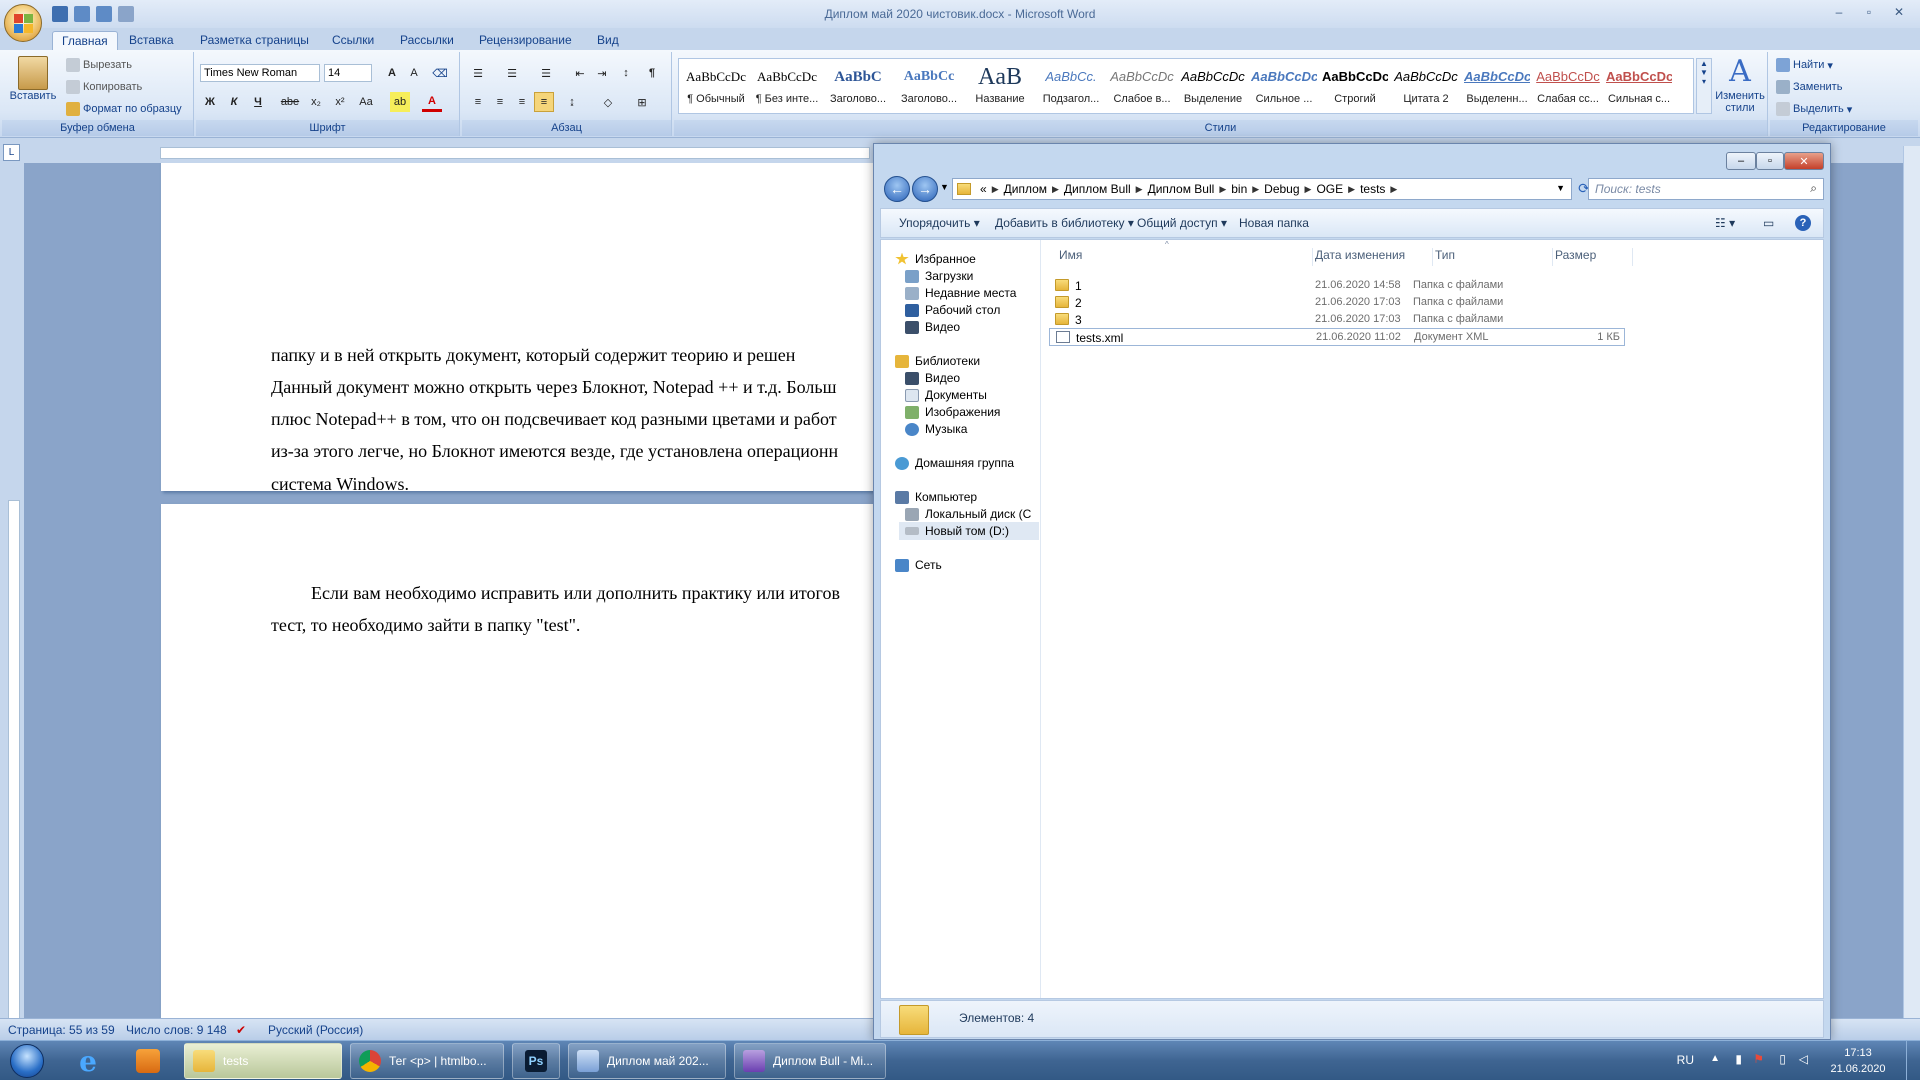 The width and height of the screenshot is (1920, 1080). Describe the element at coordinates (960, 293) in the screenshot. I see `nav-recent: Недавние места` at that location.